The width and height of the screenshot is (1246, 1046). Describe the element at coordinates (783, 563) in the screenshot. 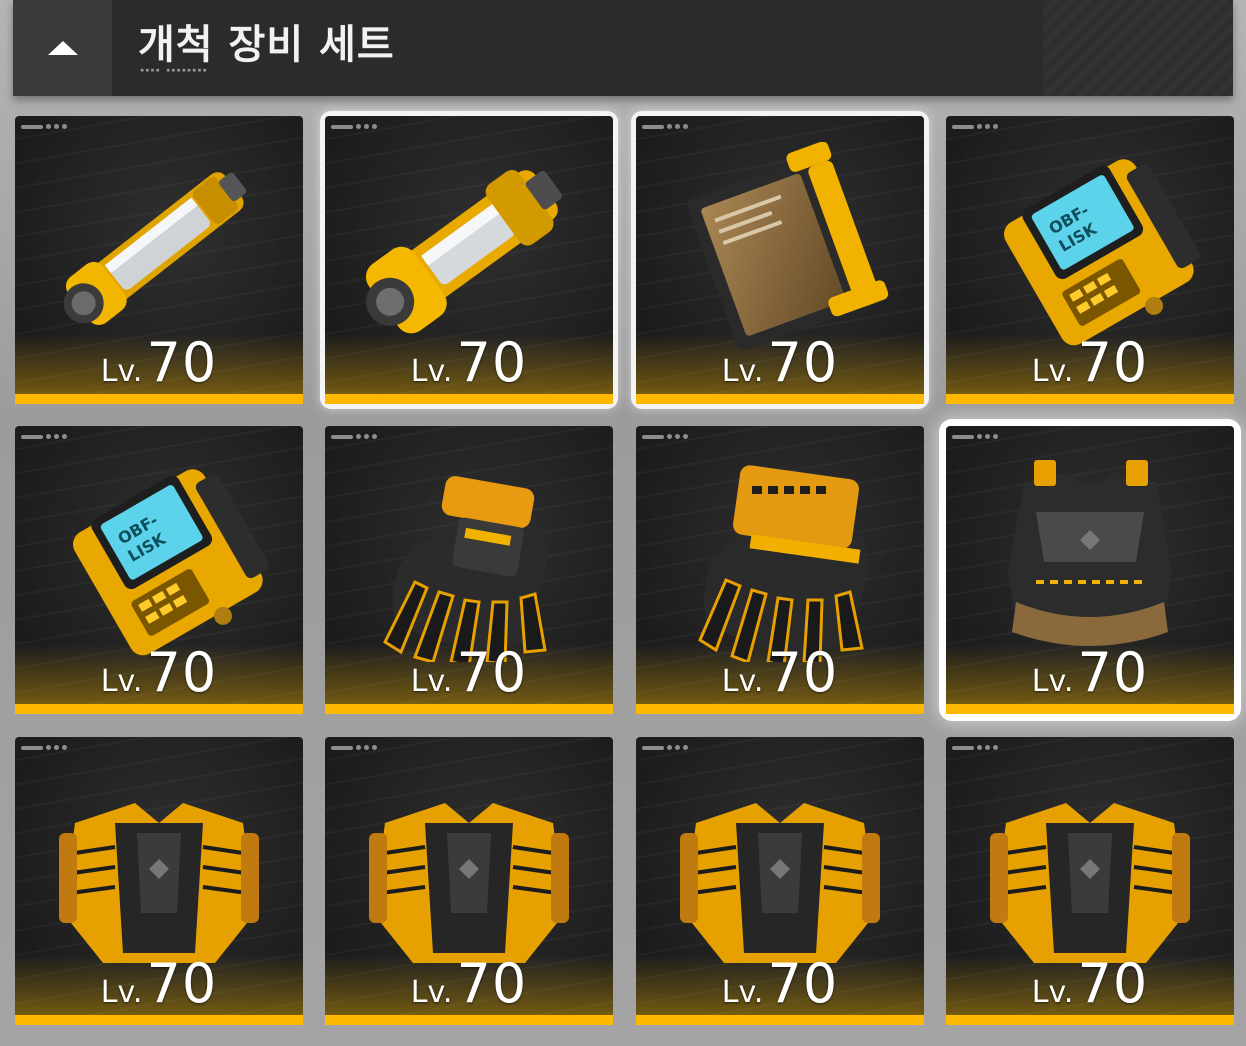

I see `armored-glove-icon` at that location.